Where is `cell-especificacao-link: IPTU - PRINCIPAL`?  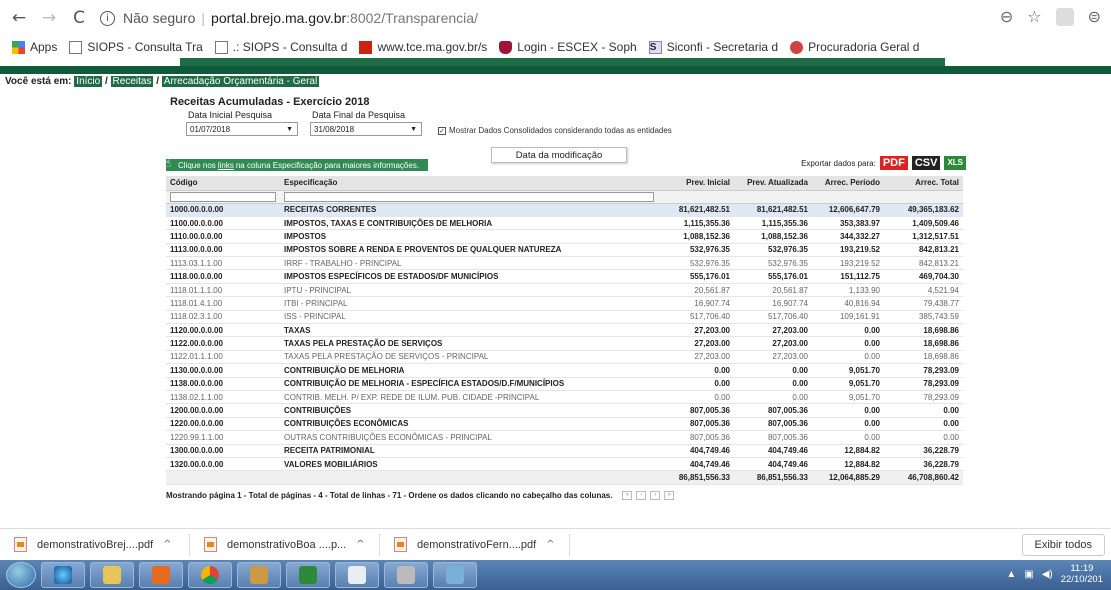 cell-especificacao-link: IPTU - PRINCIPAL is located at coordinates (469, 290).